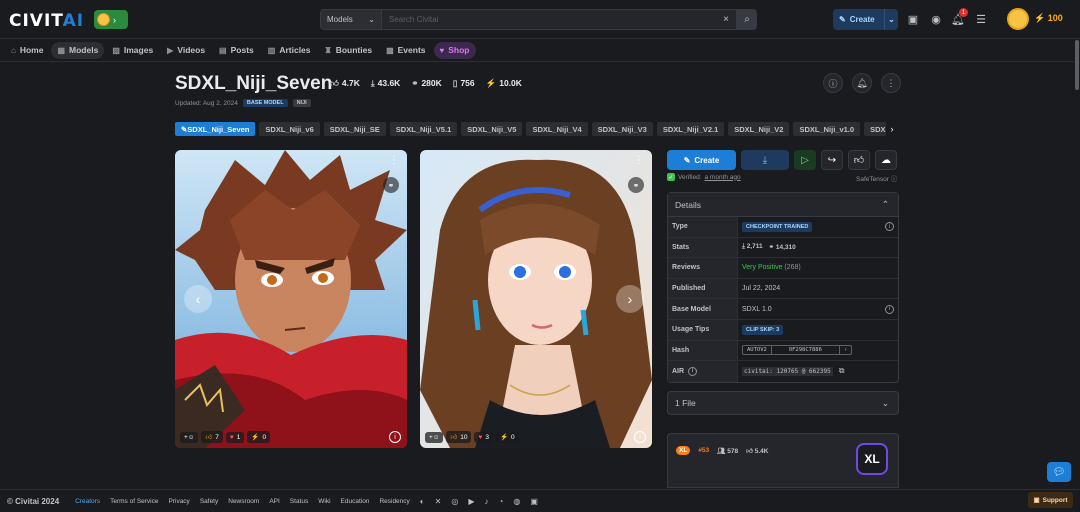 Image resolution: width=1080 pixels, height=512 pixels. I want to click on nav-item-videos: ▶ Videos, so click(186, 50).